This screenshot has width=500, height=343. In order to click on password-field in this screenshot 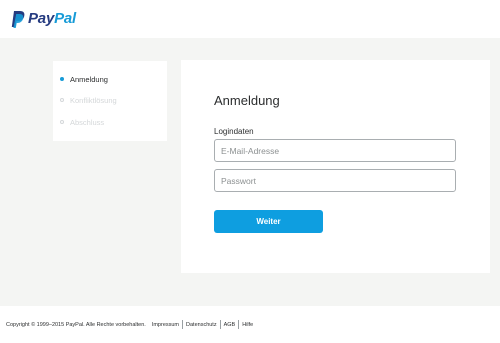, I will do `click(335, 180)`.